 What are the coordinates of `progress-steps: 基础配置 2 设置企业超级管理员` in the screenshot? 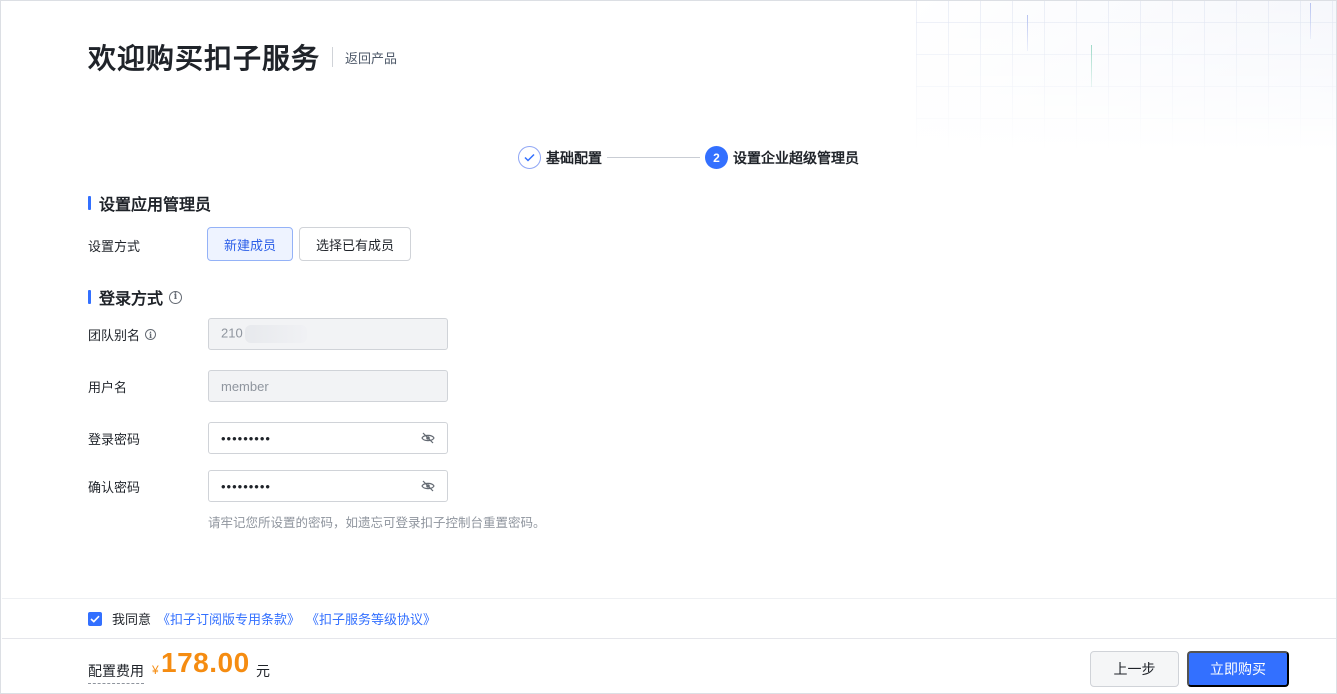 It's located at (688, 157).